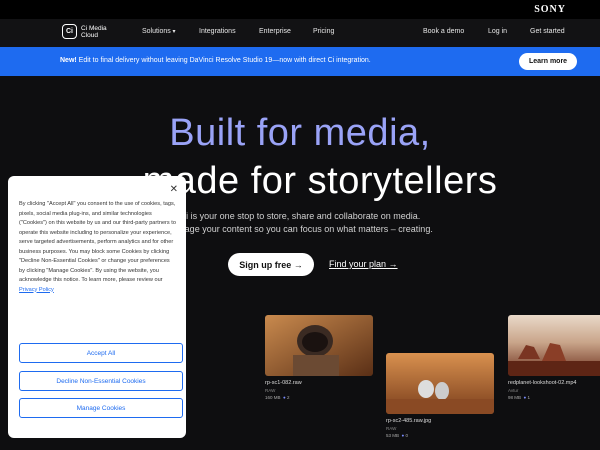  I want to click on nav-integrations: Integrations, so click(217, 31).